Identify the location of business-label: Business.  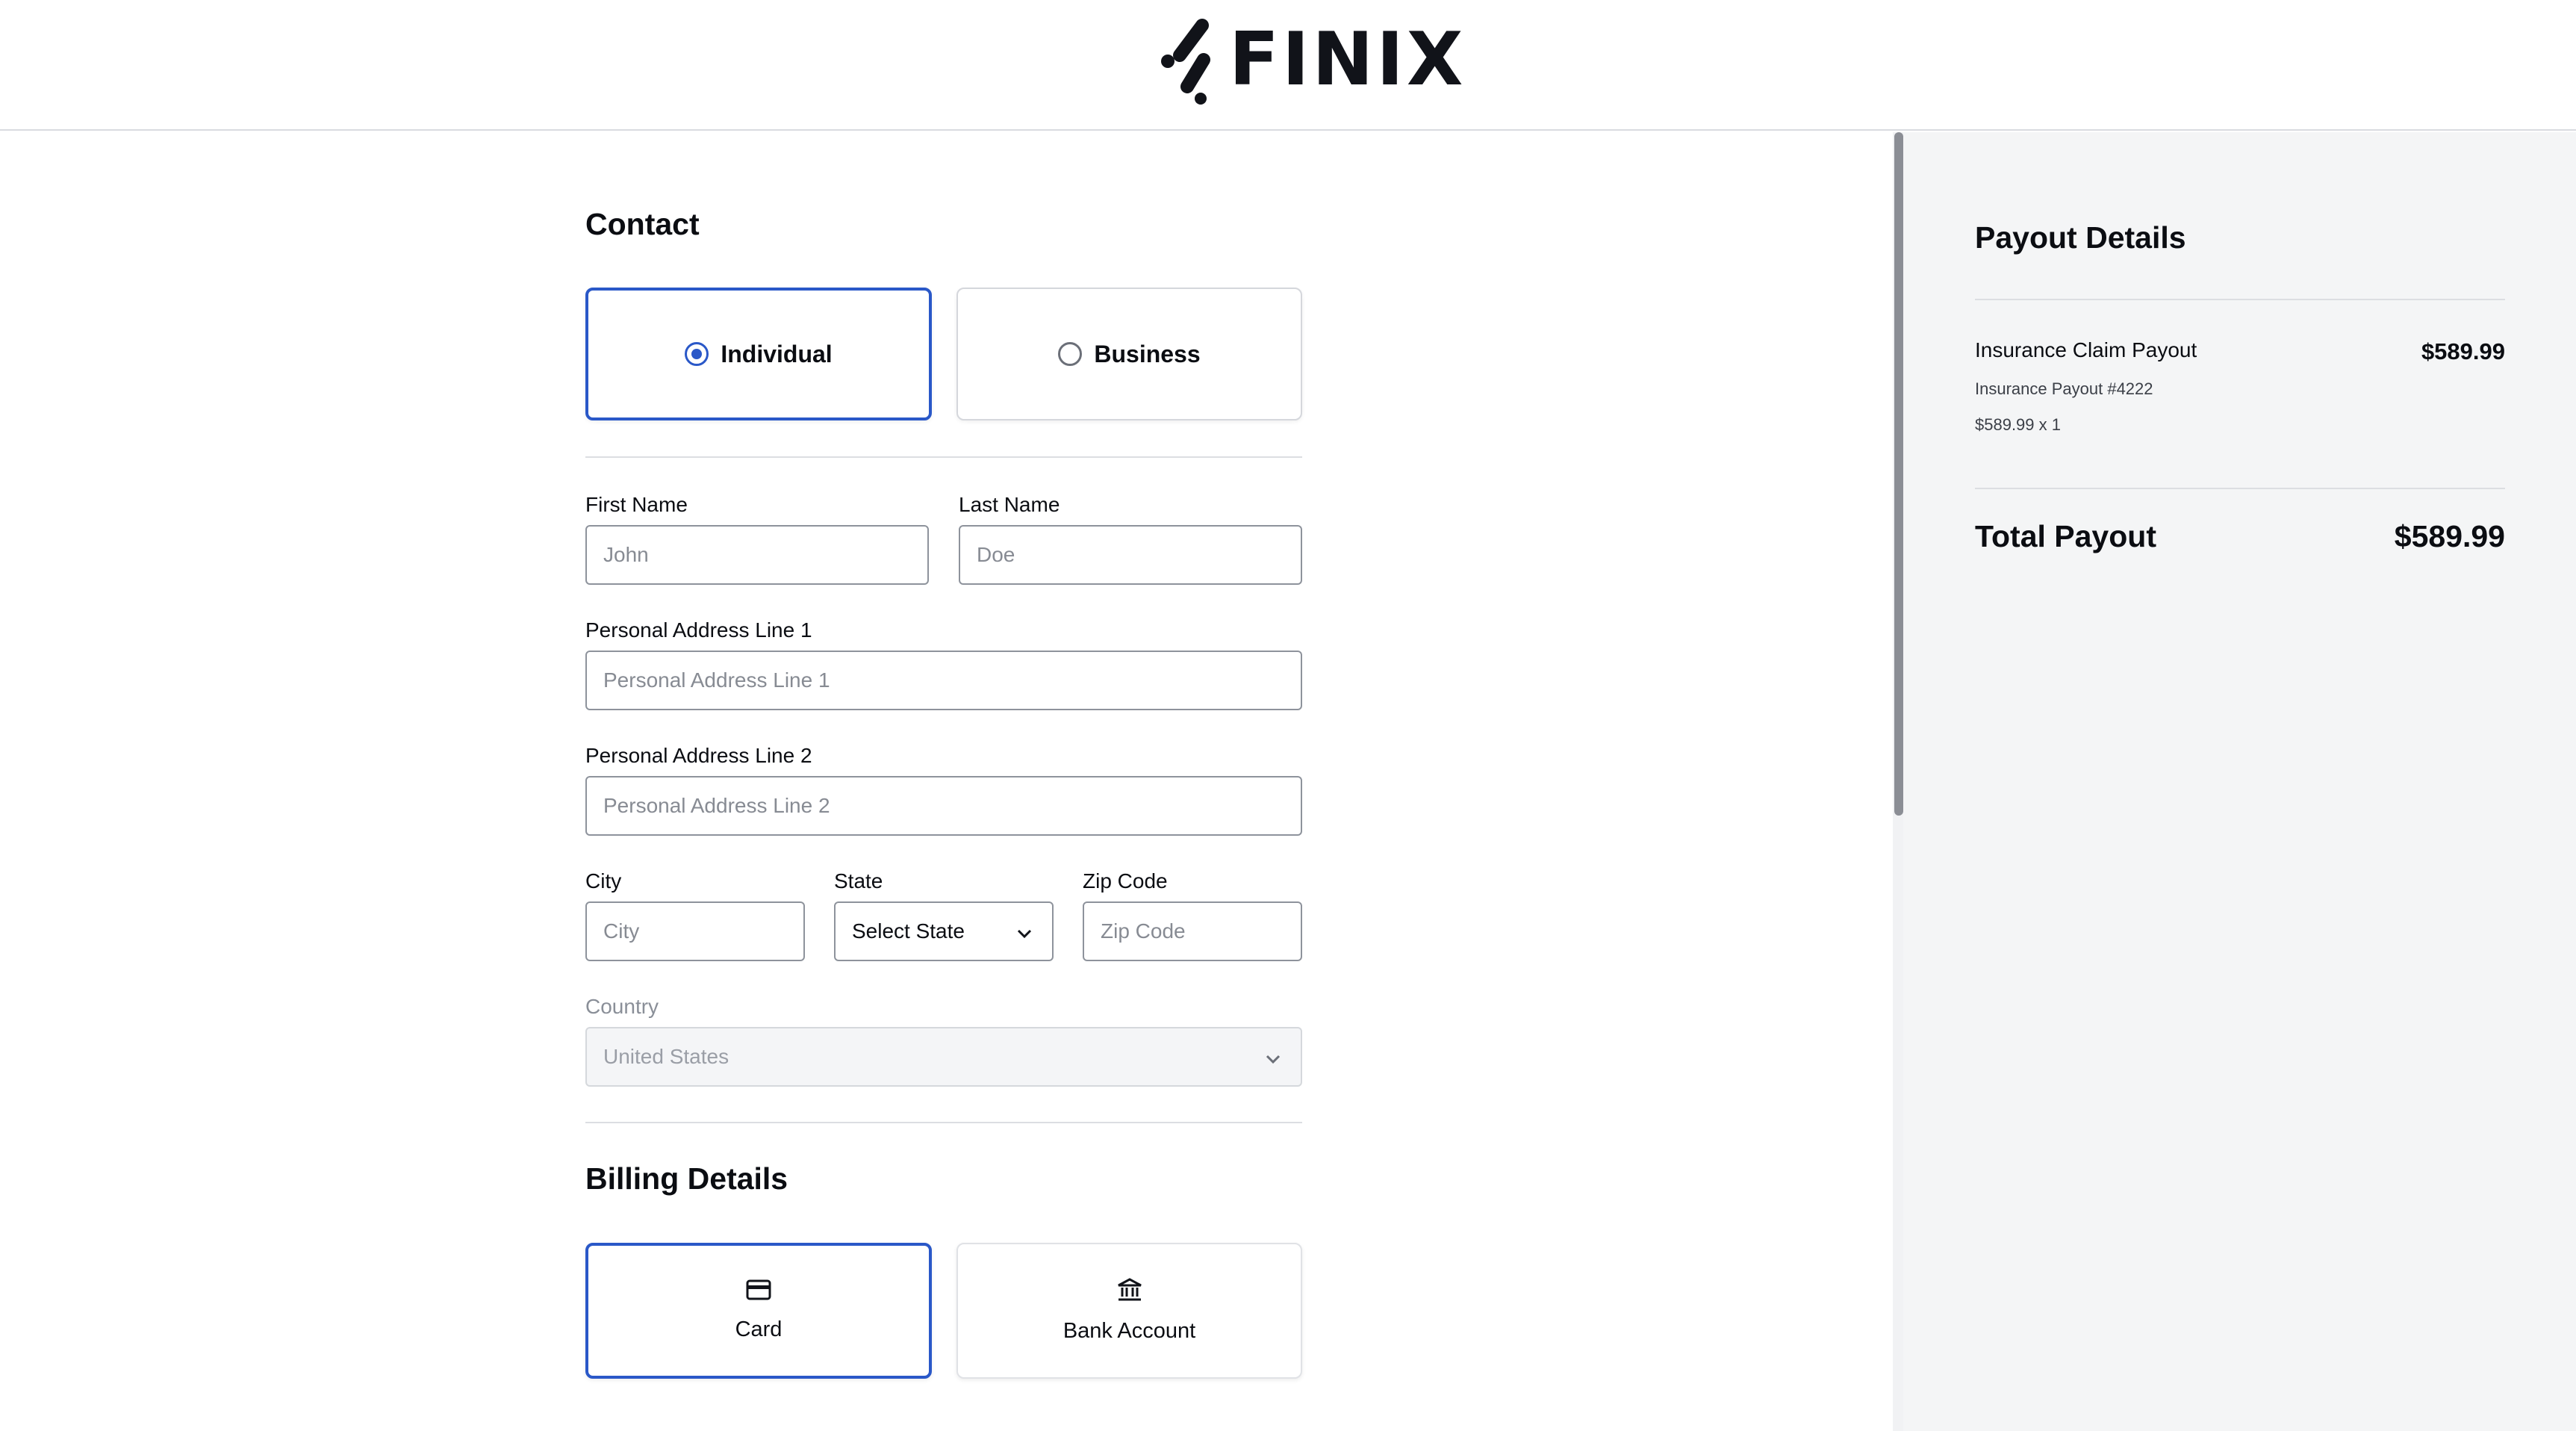
(1147, 354).